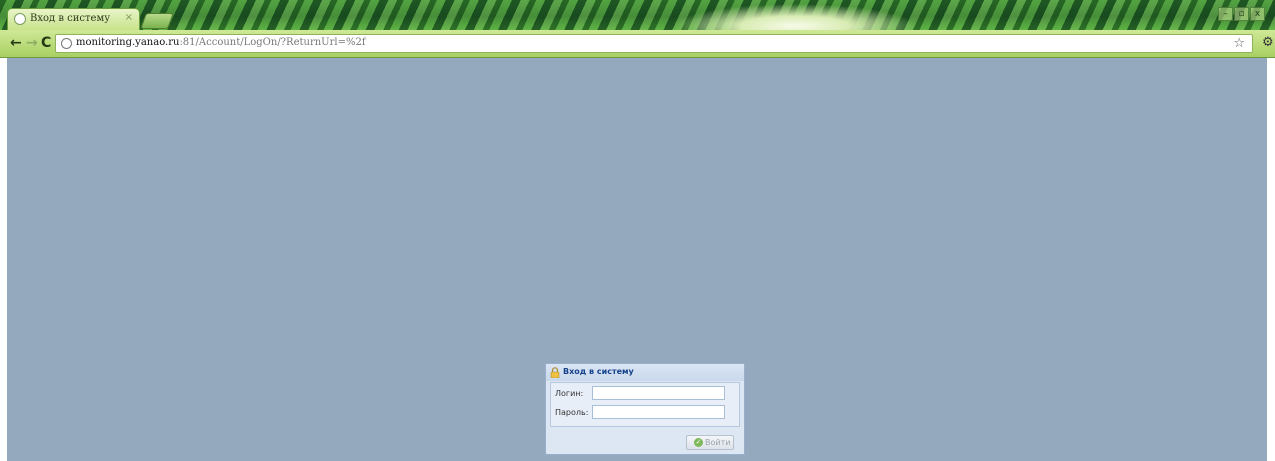  I want to click on browser-titlebar: Вход в систему × – ▫ x, so click(637, 15).